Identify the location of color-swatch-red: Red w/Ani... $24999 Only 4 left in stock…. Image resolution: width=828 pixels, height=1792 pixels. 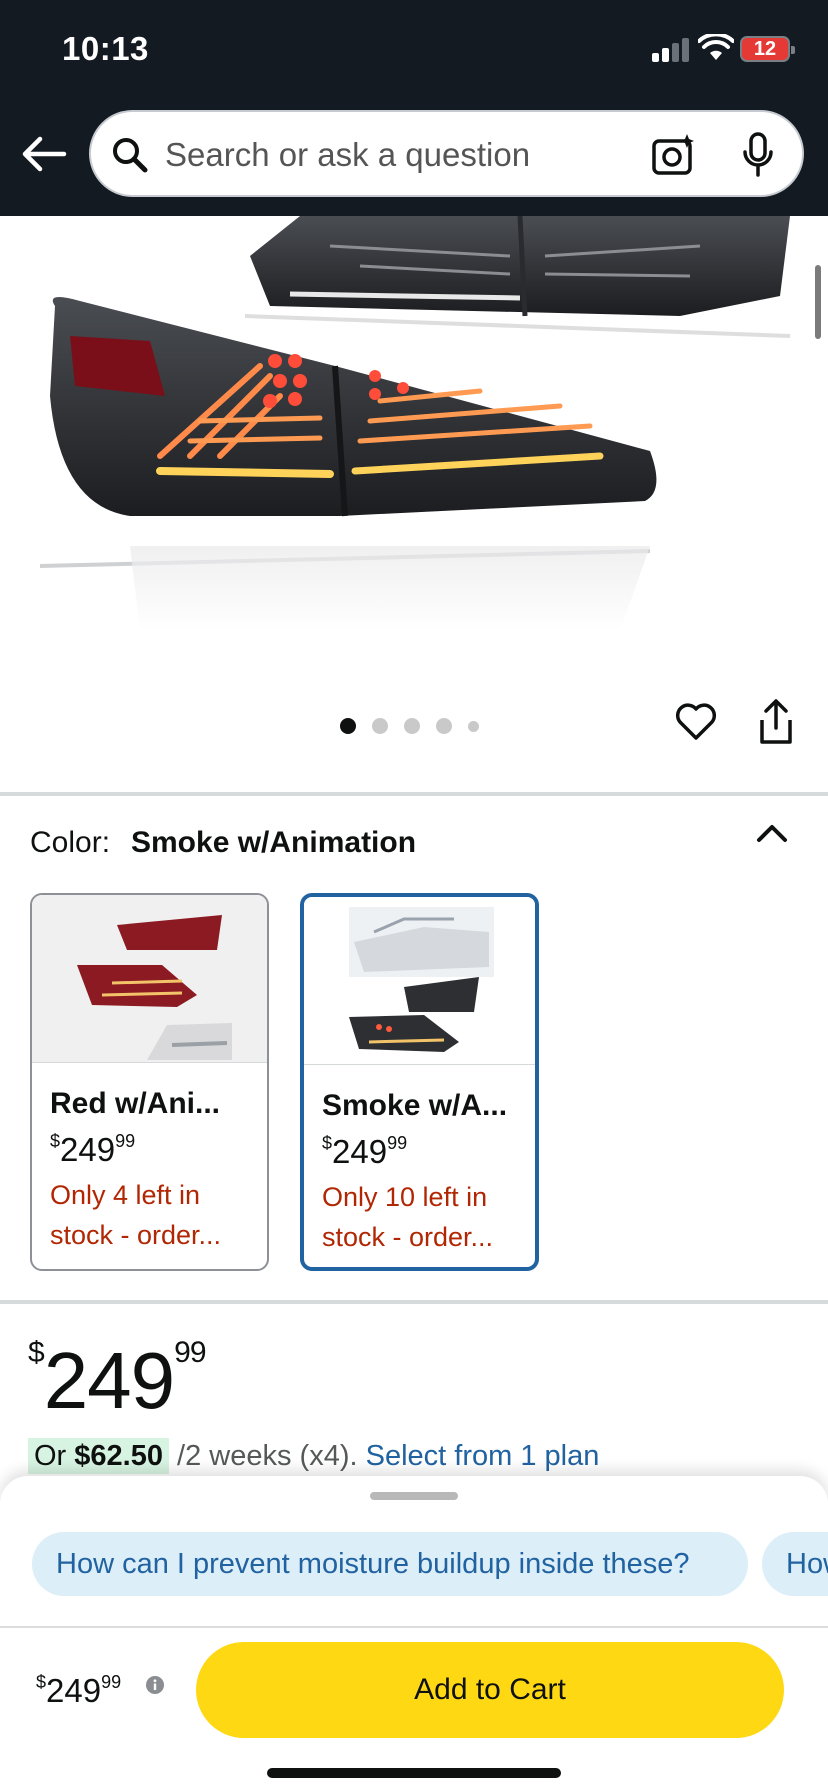
(149, 1082).